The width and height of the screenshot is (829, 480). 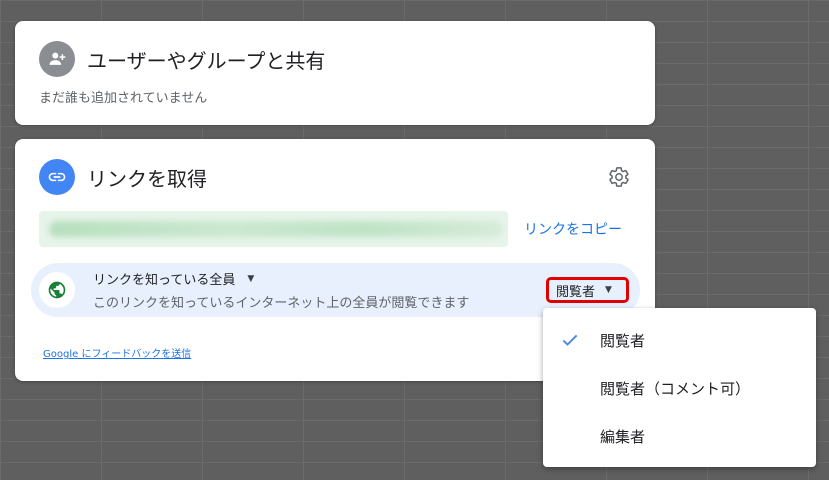 I want to click on menu-item-viewer: 閲覧者, so click(x=679, y=340).